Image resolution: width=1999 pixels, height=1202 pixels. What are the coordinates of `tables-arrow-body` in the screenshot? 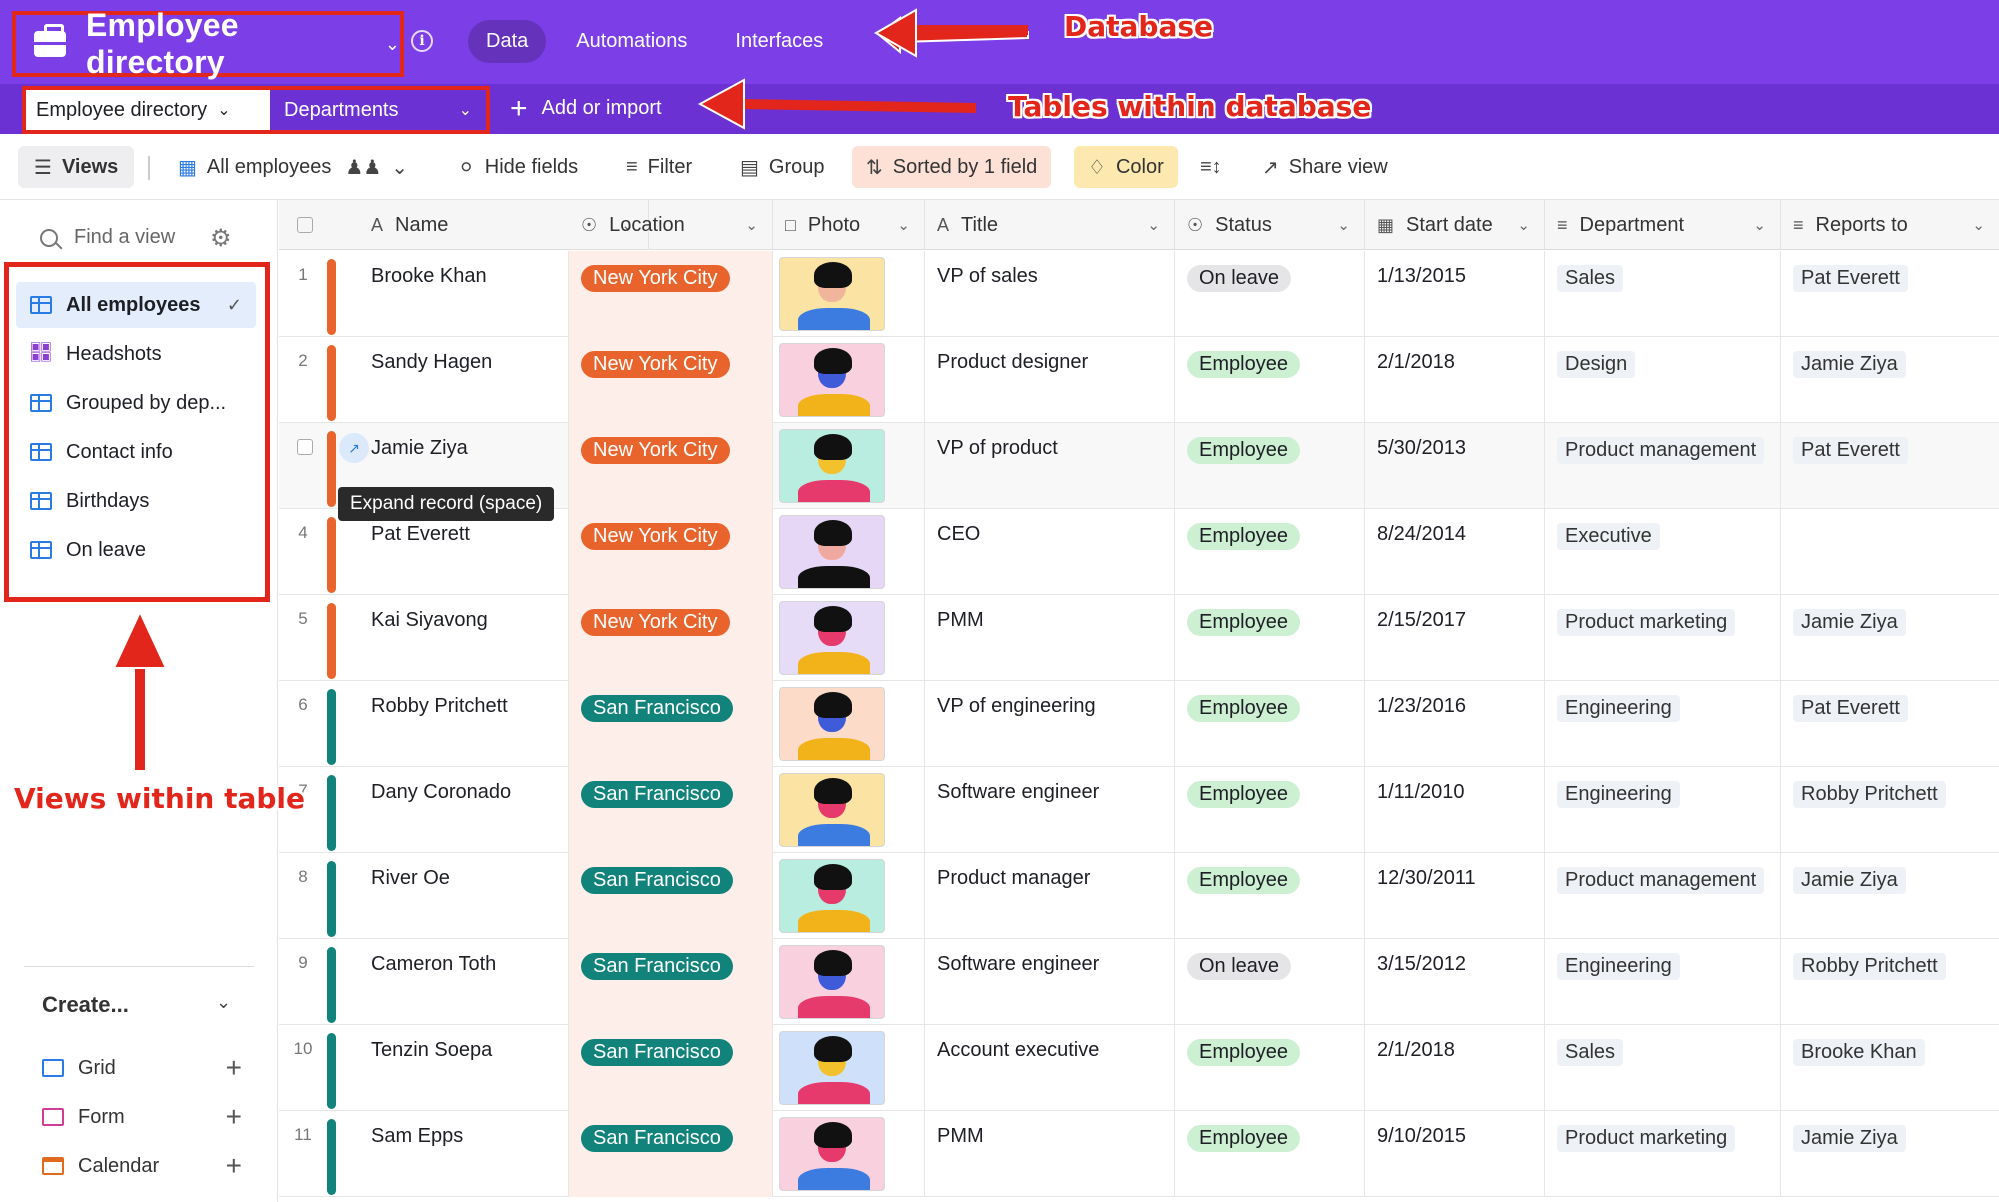 It's located at (858, 106).